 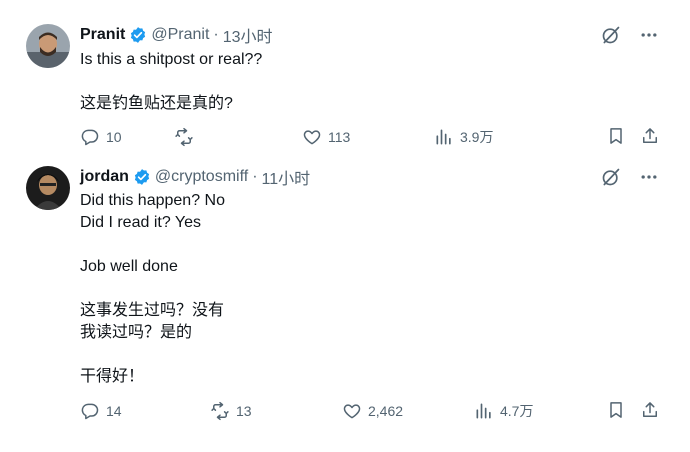 I want to click on action-bar: 10 113 3.9万, so click(x=370, y=137).